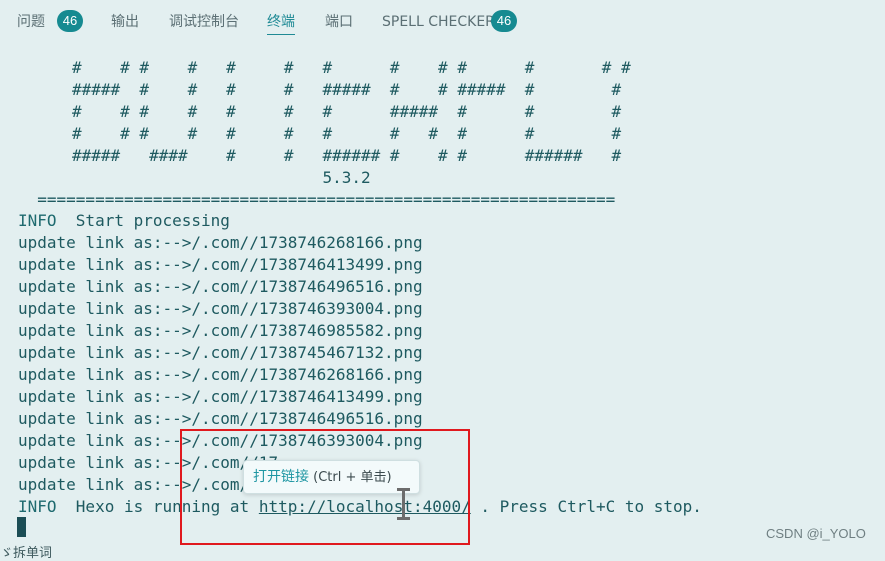  What do you see at coordinates (504, 21) in the screenshot?
I see `spell-checker-count-badge: 46` at bounding box center [504, 21].